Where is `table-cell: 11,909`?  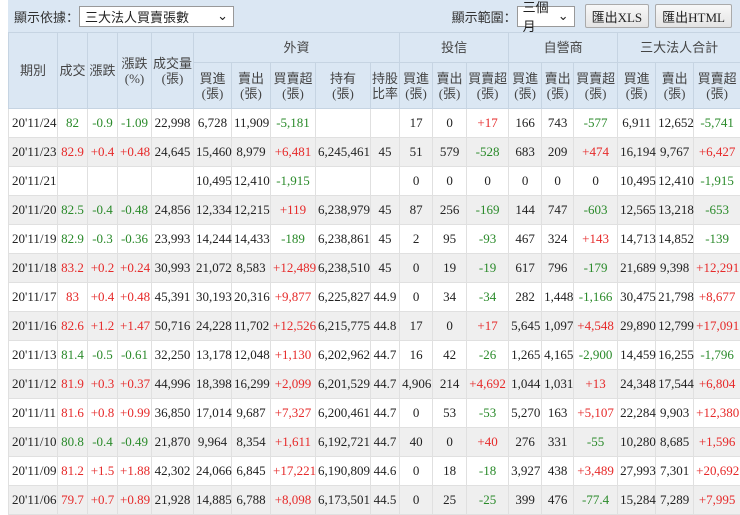 table-cell: 11,909 is located at coordinates (251, 123).